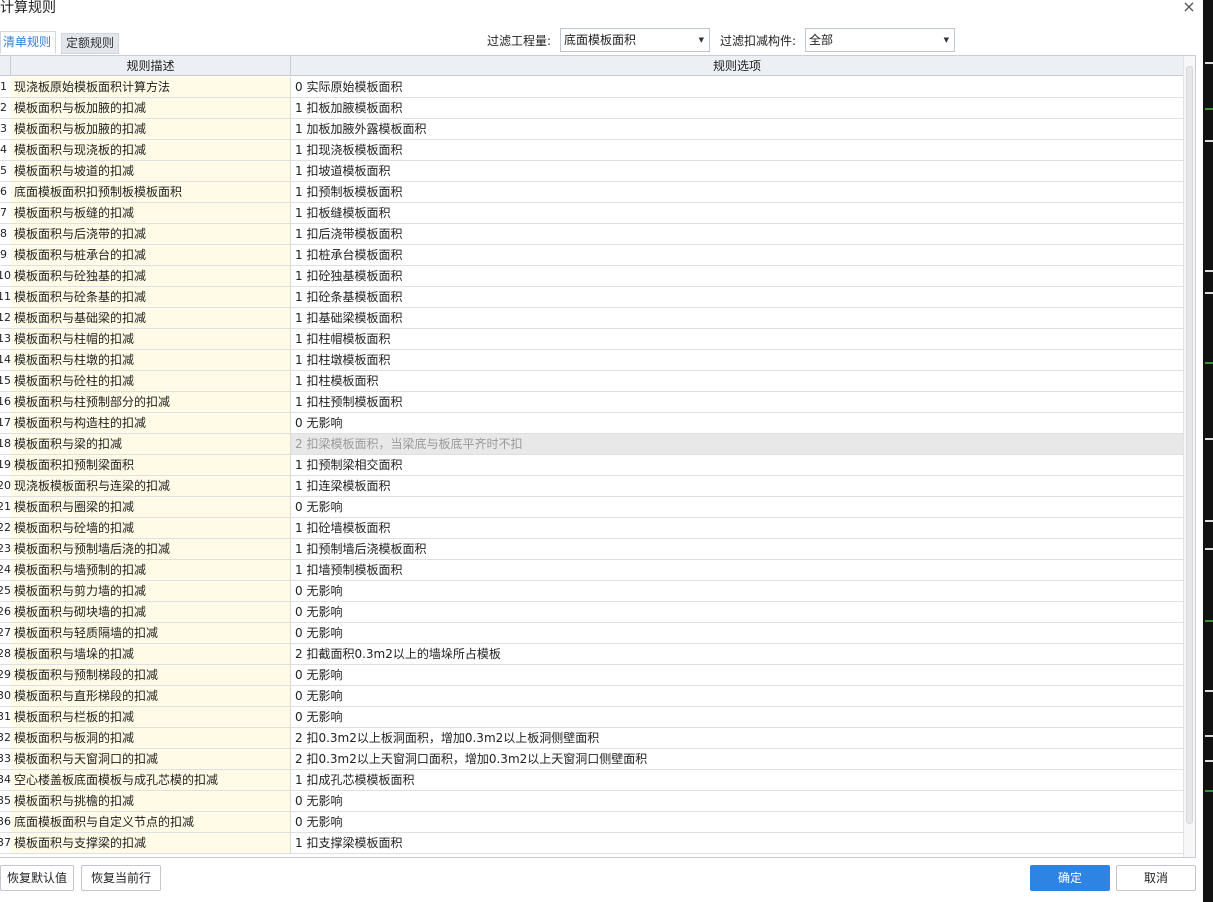 This screenshot has height=902, width=1213. What do you see at coordinates (28, 42) in the screenshot?
I see `tab-list-rules: 清单规则` at bounding box center [28, 42].